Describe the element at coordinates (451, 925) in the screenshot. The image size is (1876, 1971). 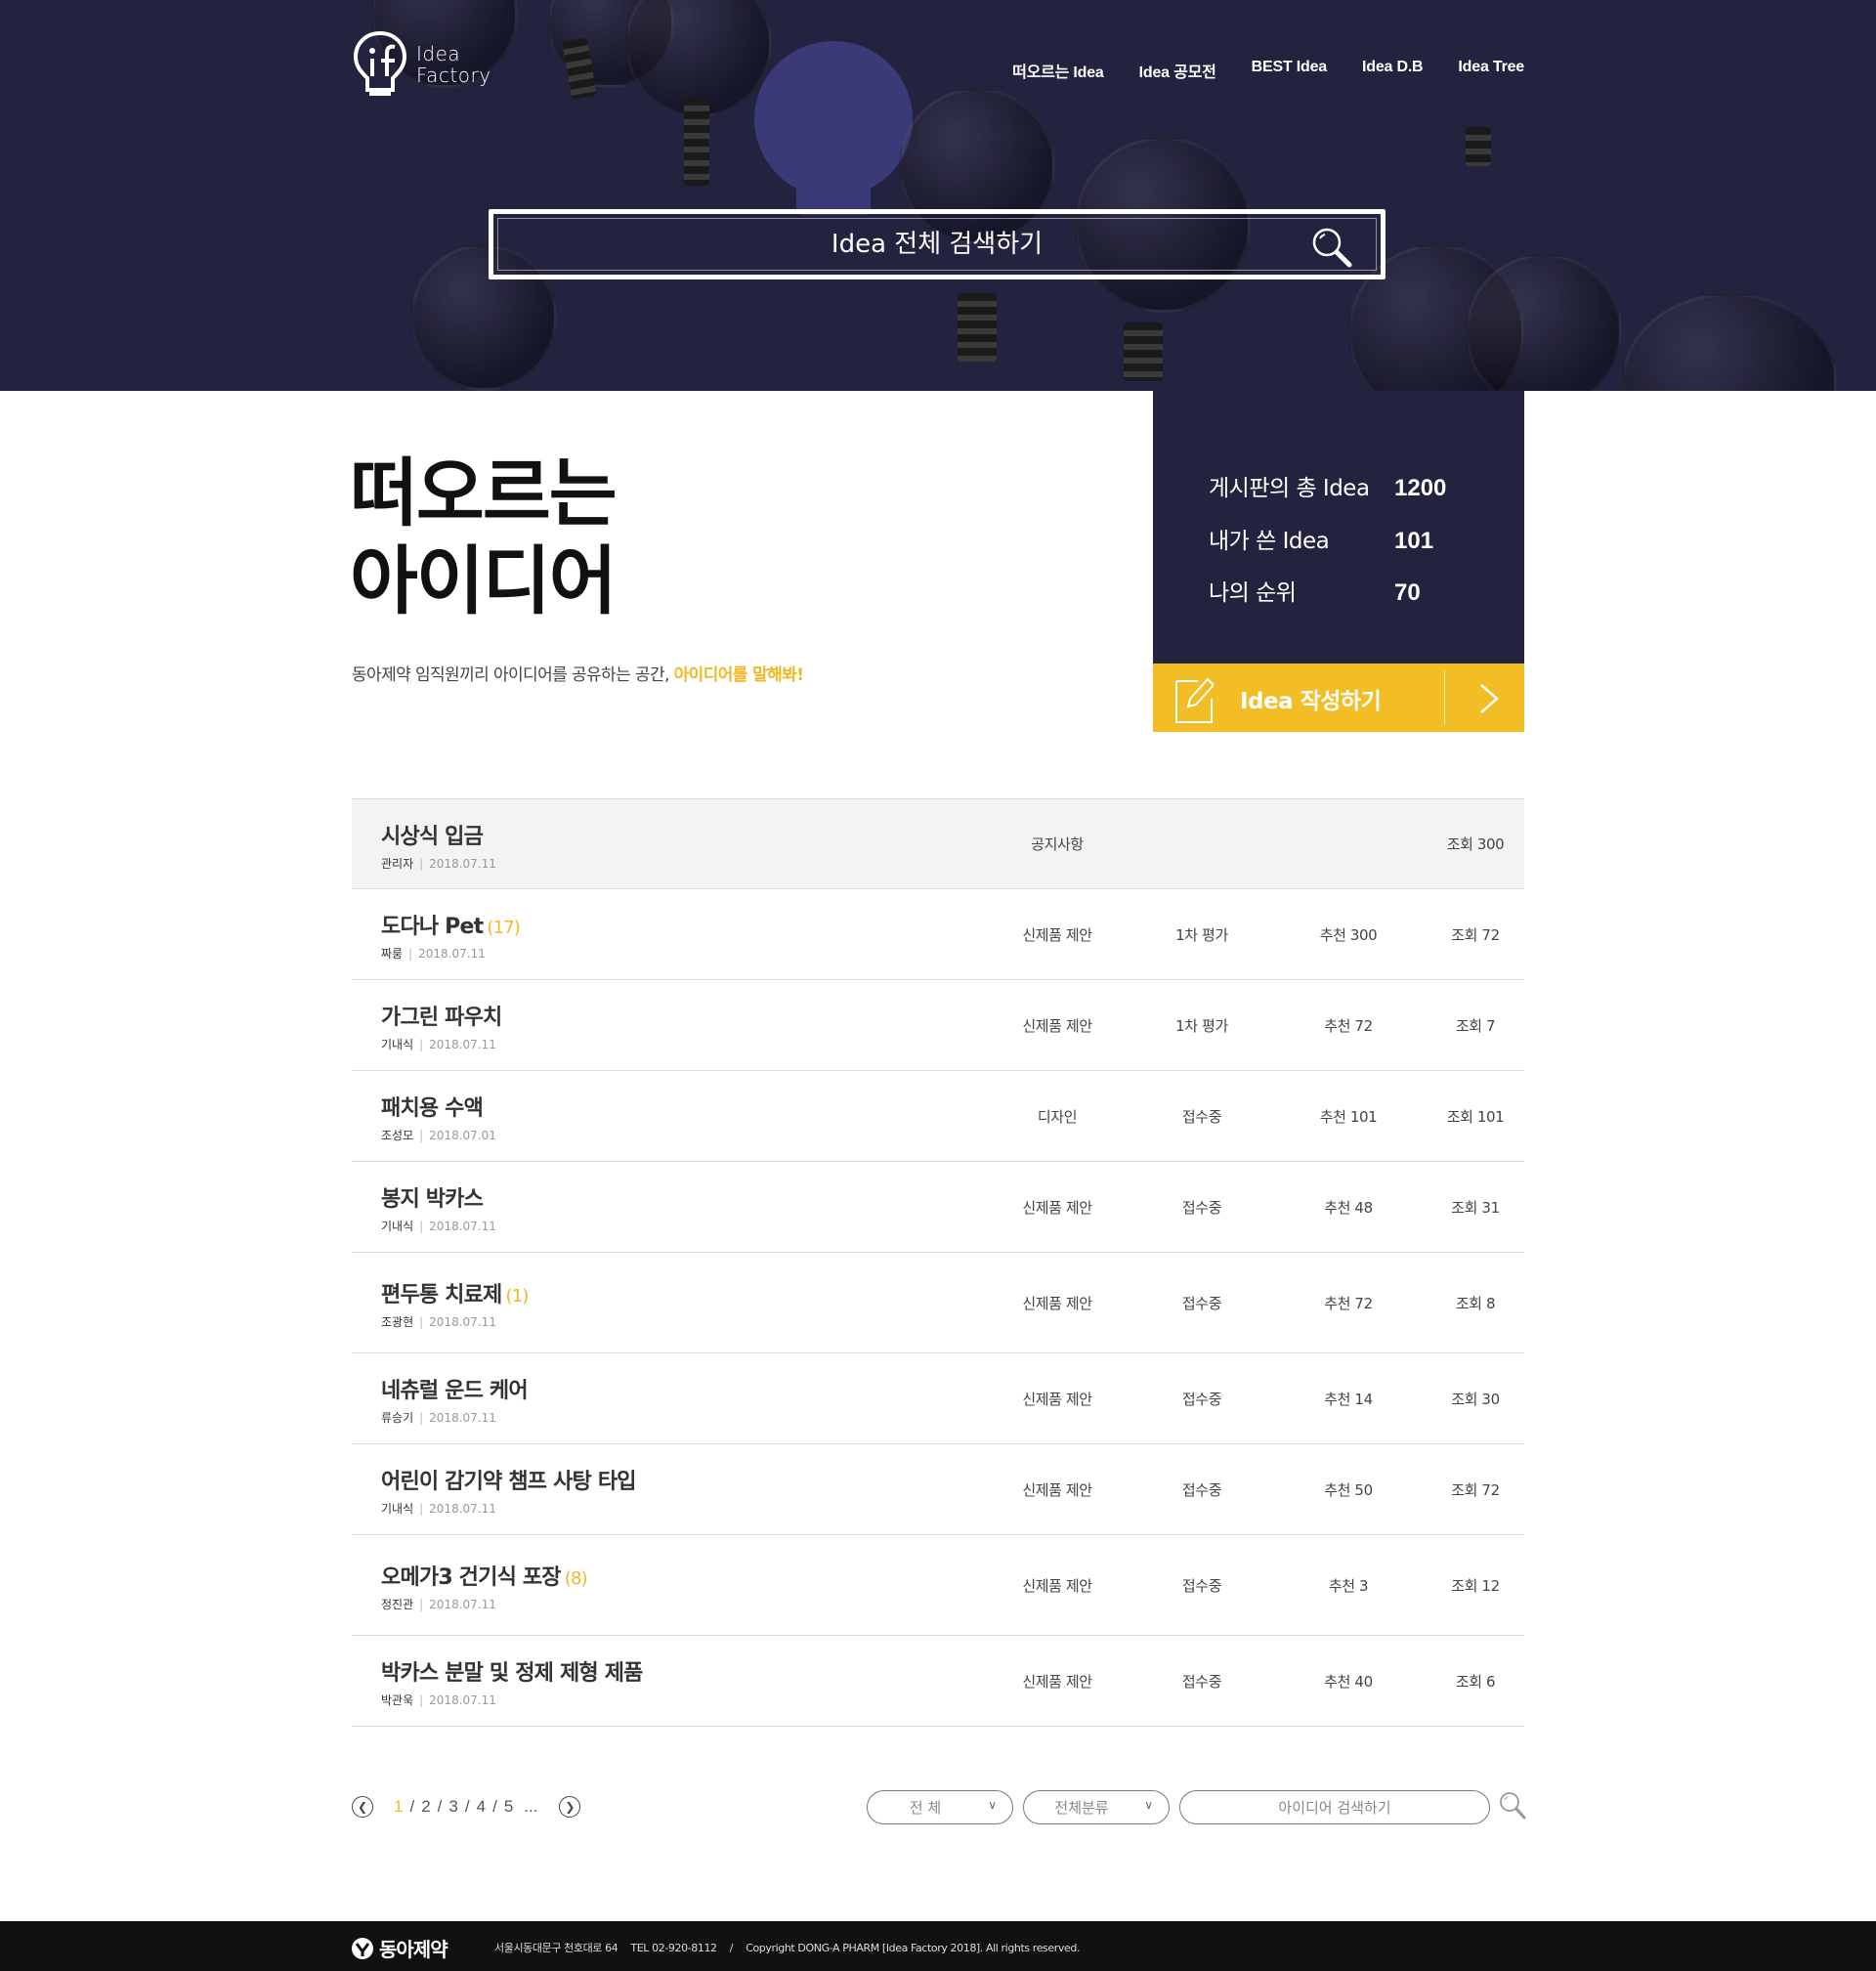
I see `idea-title: 도다나 Pet (17)` at that location.